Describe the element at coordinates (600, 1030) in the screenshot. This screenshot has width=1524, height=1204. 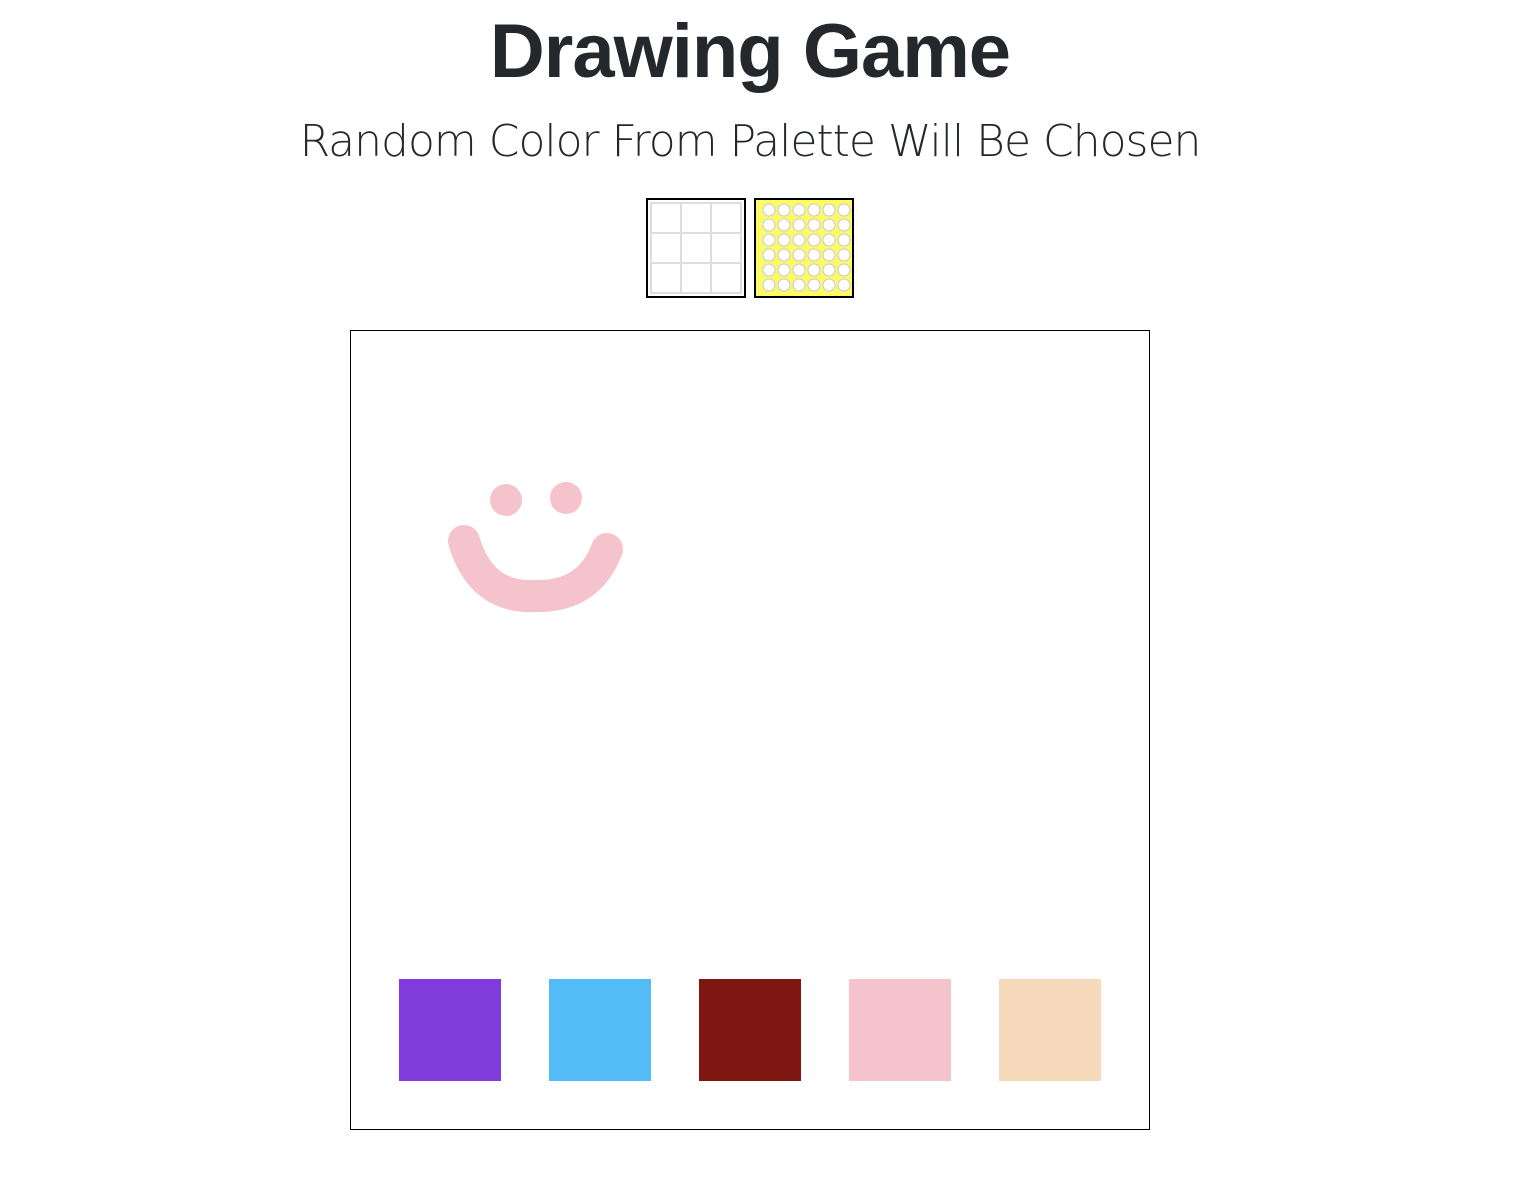
I see `palette-swatch-light-blue` at that location.